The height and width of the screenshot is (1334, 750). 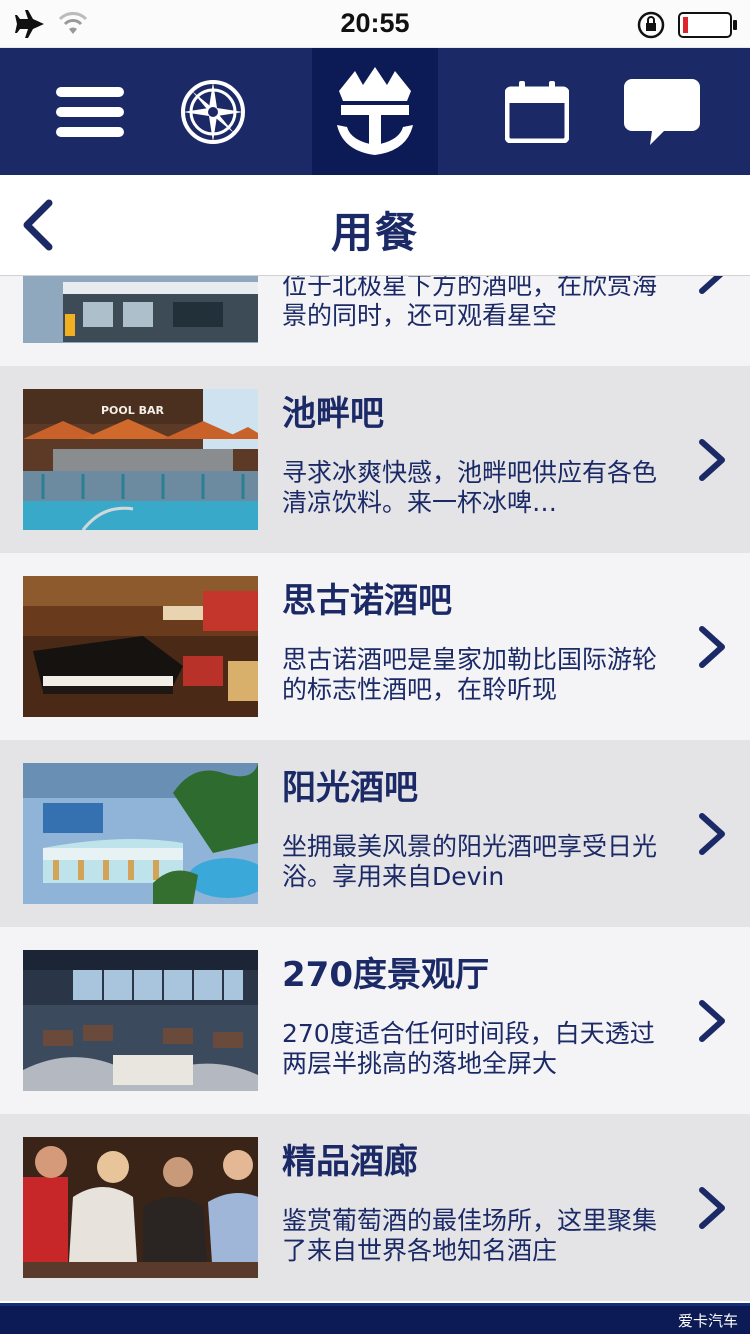 I want to click on list-item: 阳光酒吧 坐拥最美风景的阳光酒吧享受日光浴。享用来自Devin, so click(x=375, y=833).